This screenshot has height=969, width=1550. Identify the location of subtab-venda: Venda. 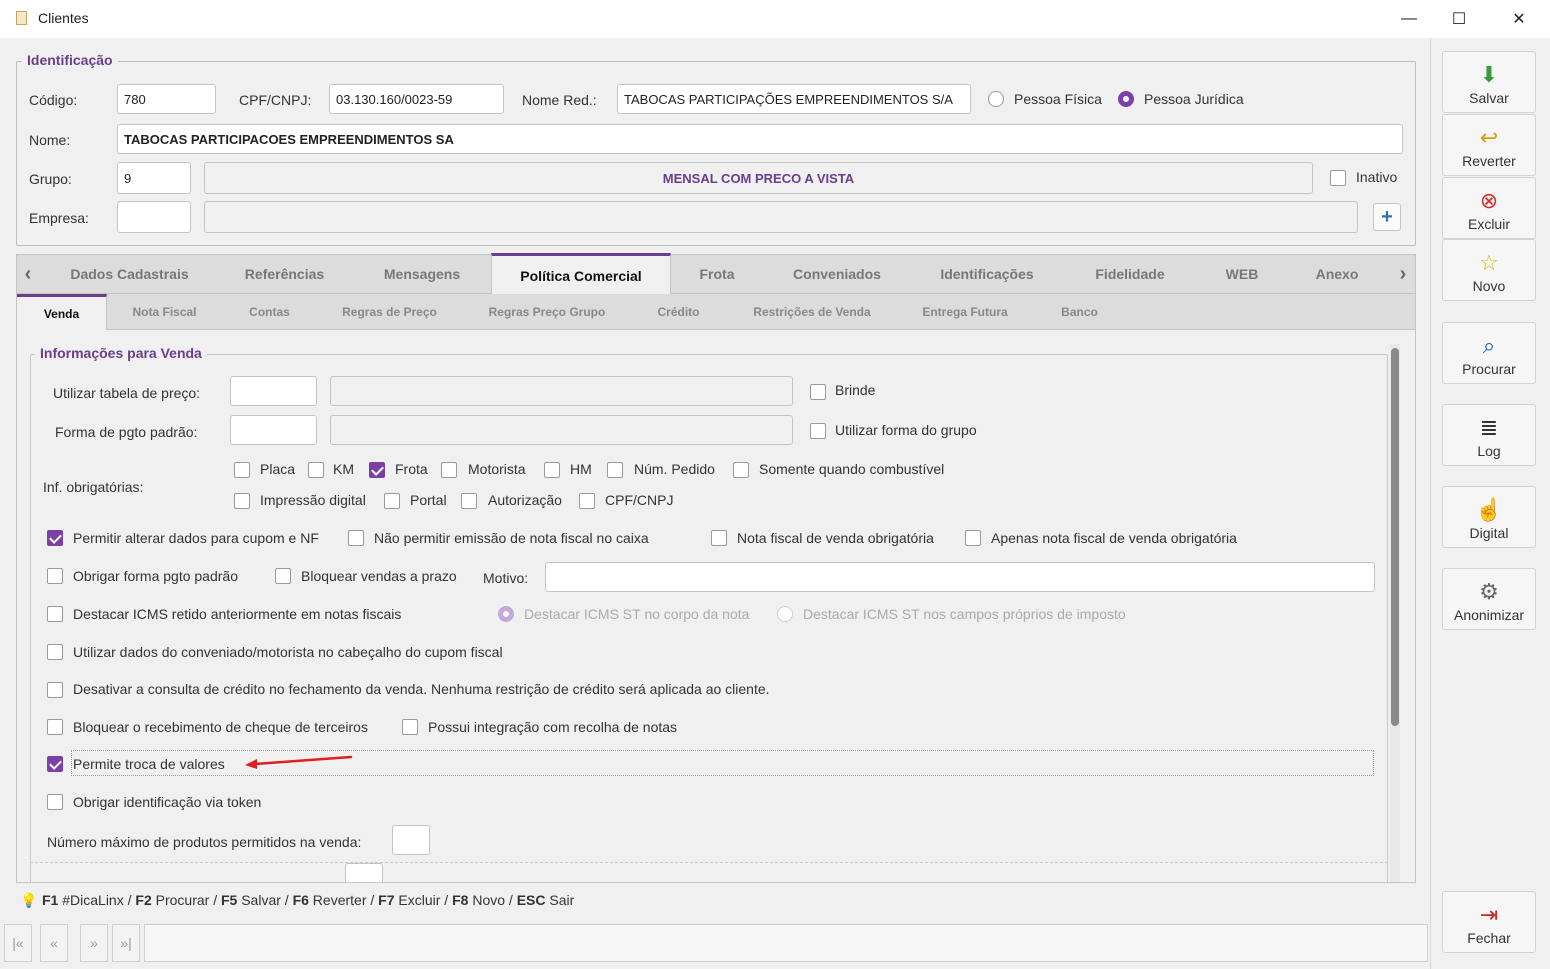
(62, 312).